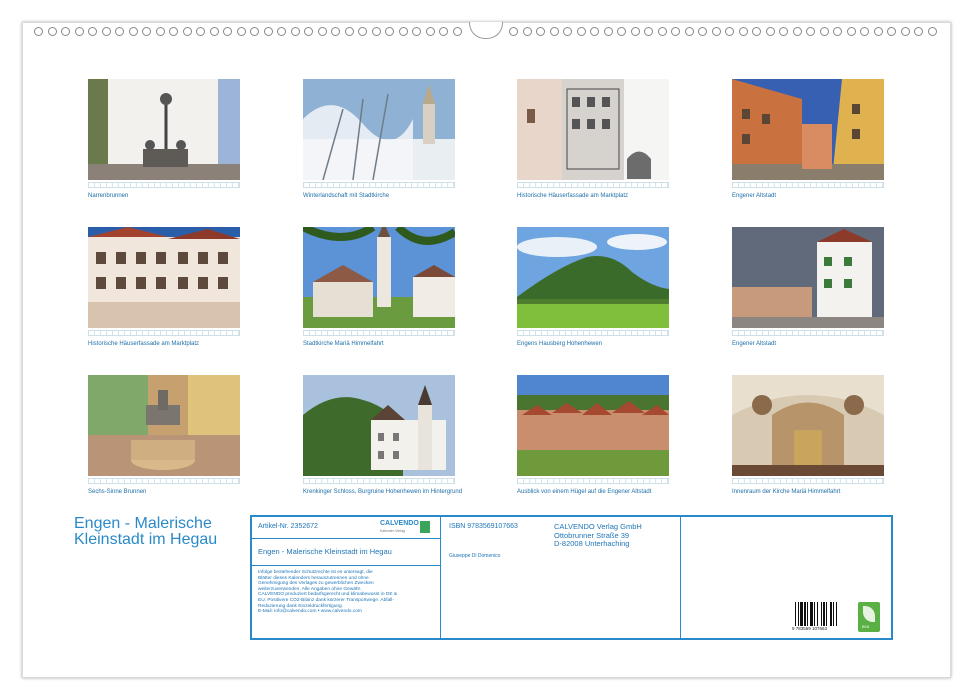 The width and height of the screenshot is (971, 700). Describe the element at coordinates (288, 526) in the screenshot. I see `article-number: Artikel-Nr. 2352672` at that location.